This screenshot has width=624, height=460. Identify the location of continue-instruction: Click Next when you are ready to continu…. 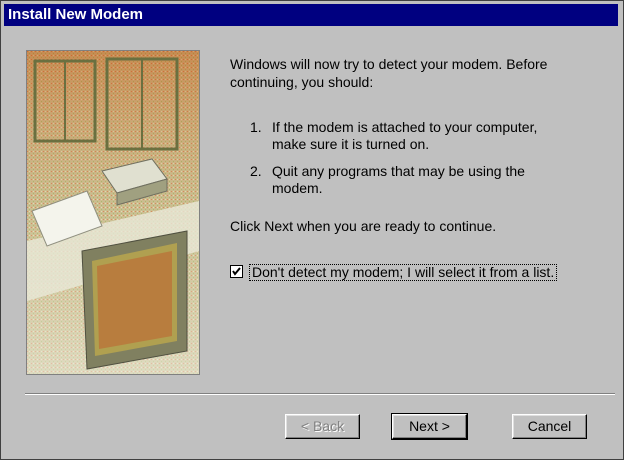
(363, 226).